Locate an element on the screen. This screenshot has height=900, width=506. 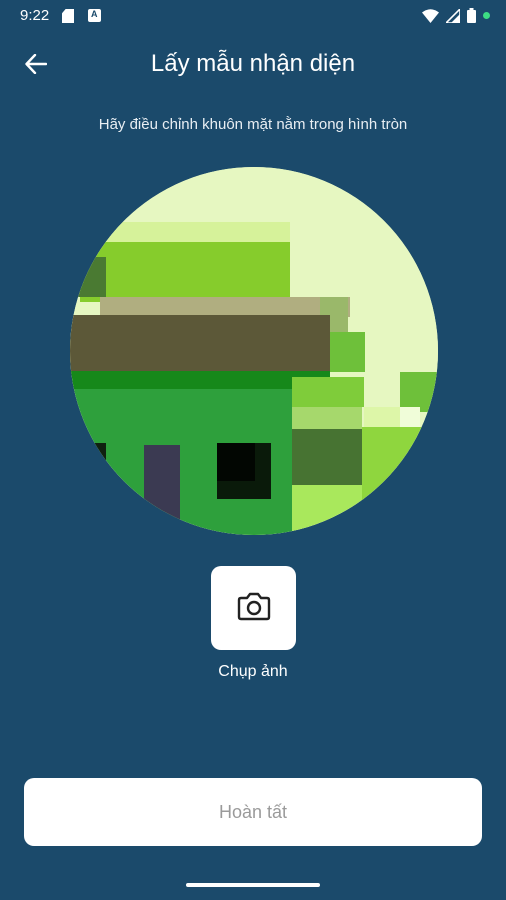
capture-label: Chụp ảnh is located at coordinates (253, 671).